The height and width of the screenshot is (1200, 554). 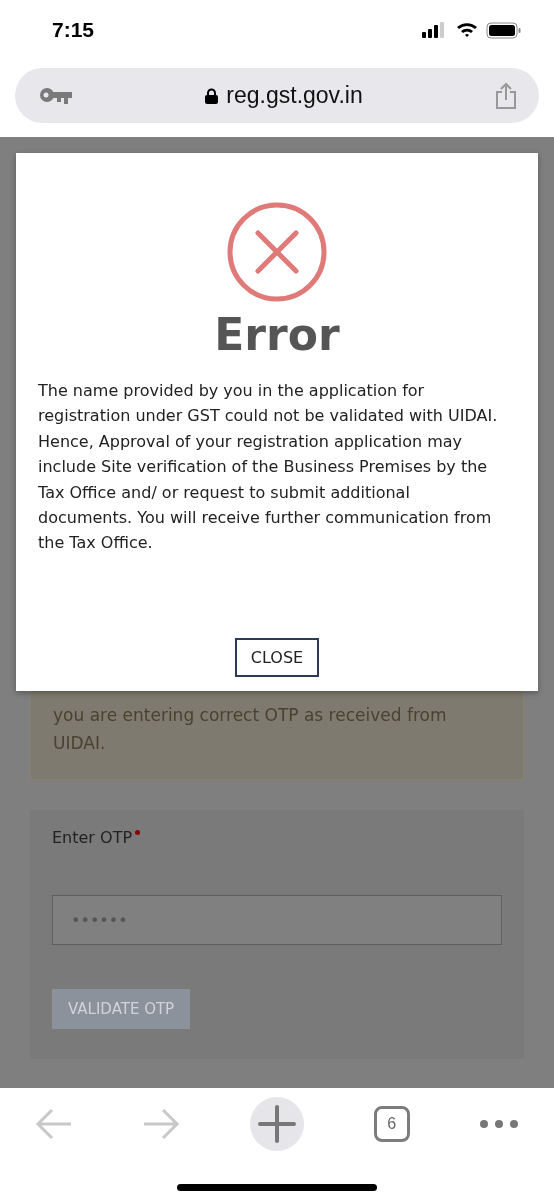 I want to click on address-bar: reg.gst.gov.in, so click(x=277, y=95).